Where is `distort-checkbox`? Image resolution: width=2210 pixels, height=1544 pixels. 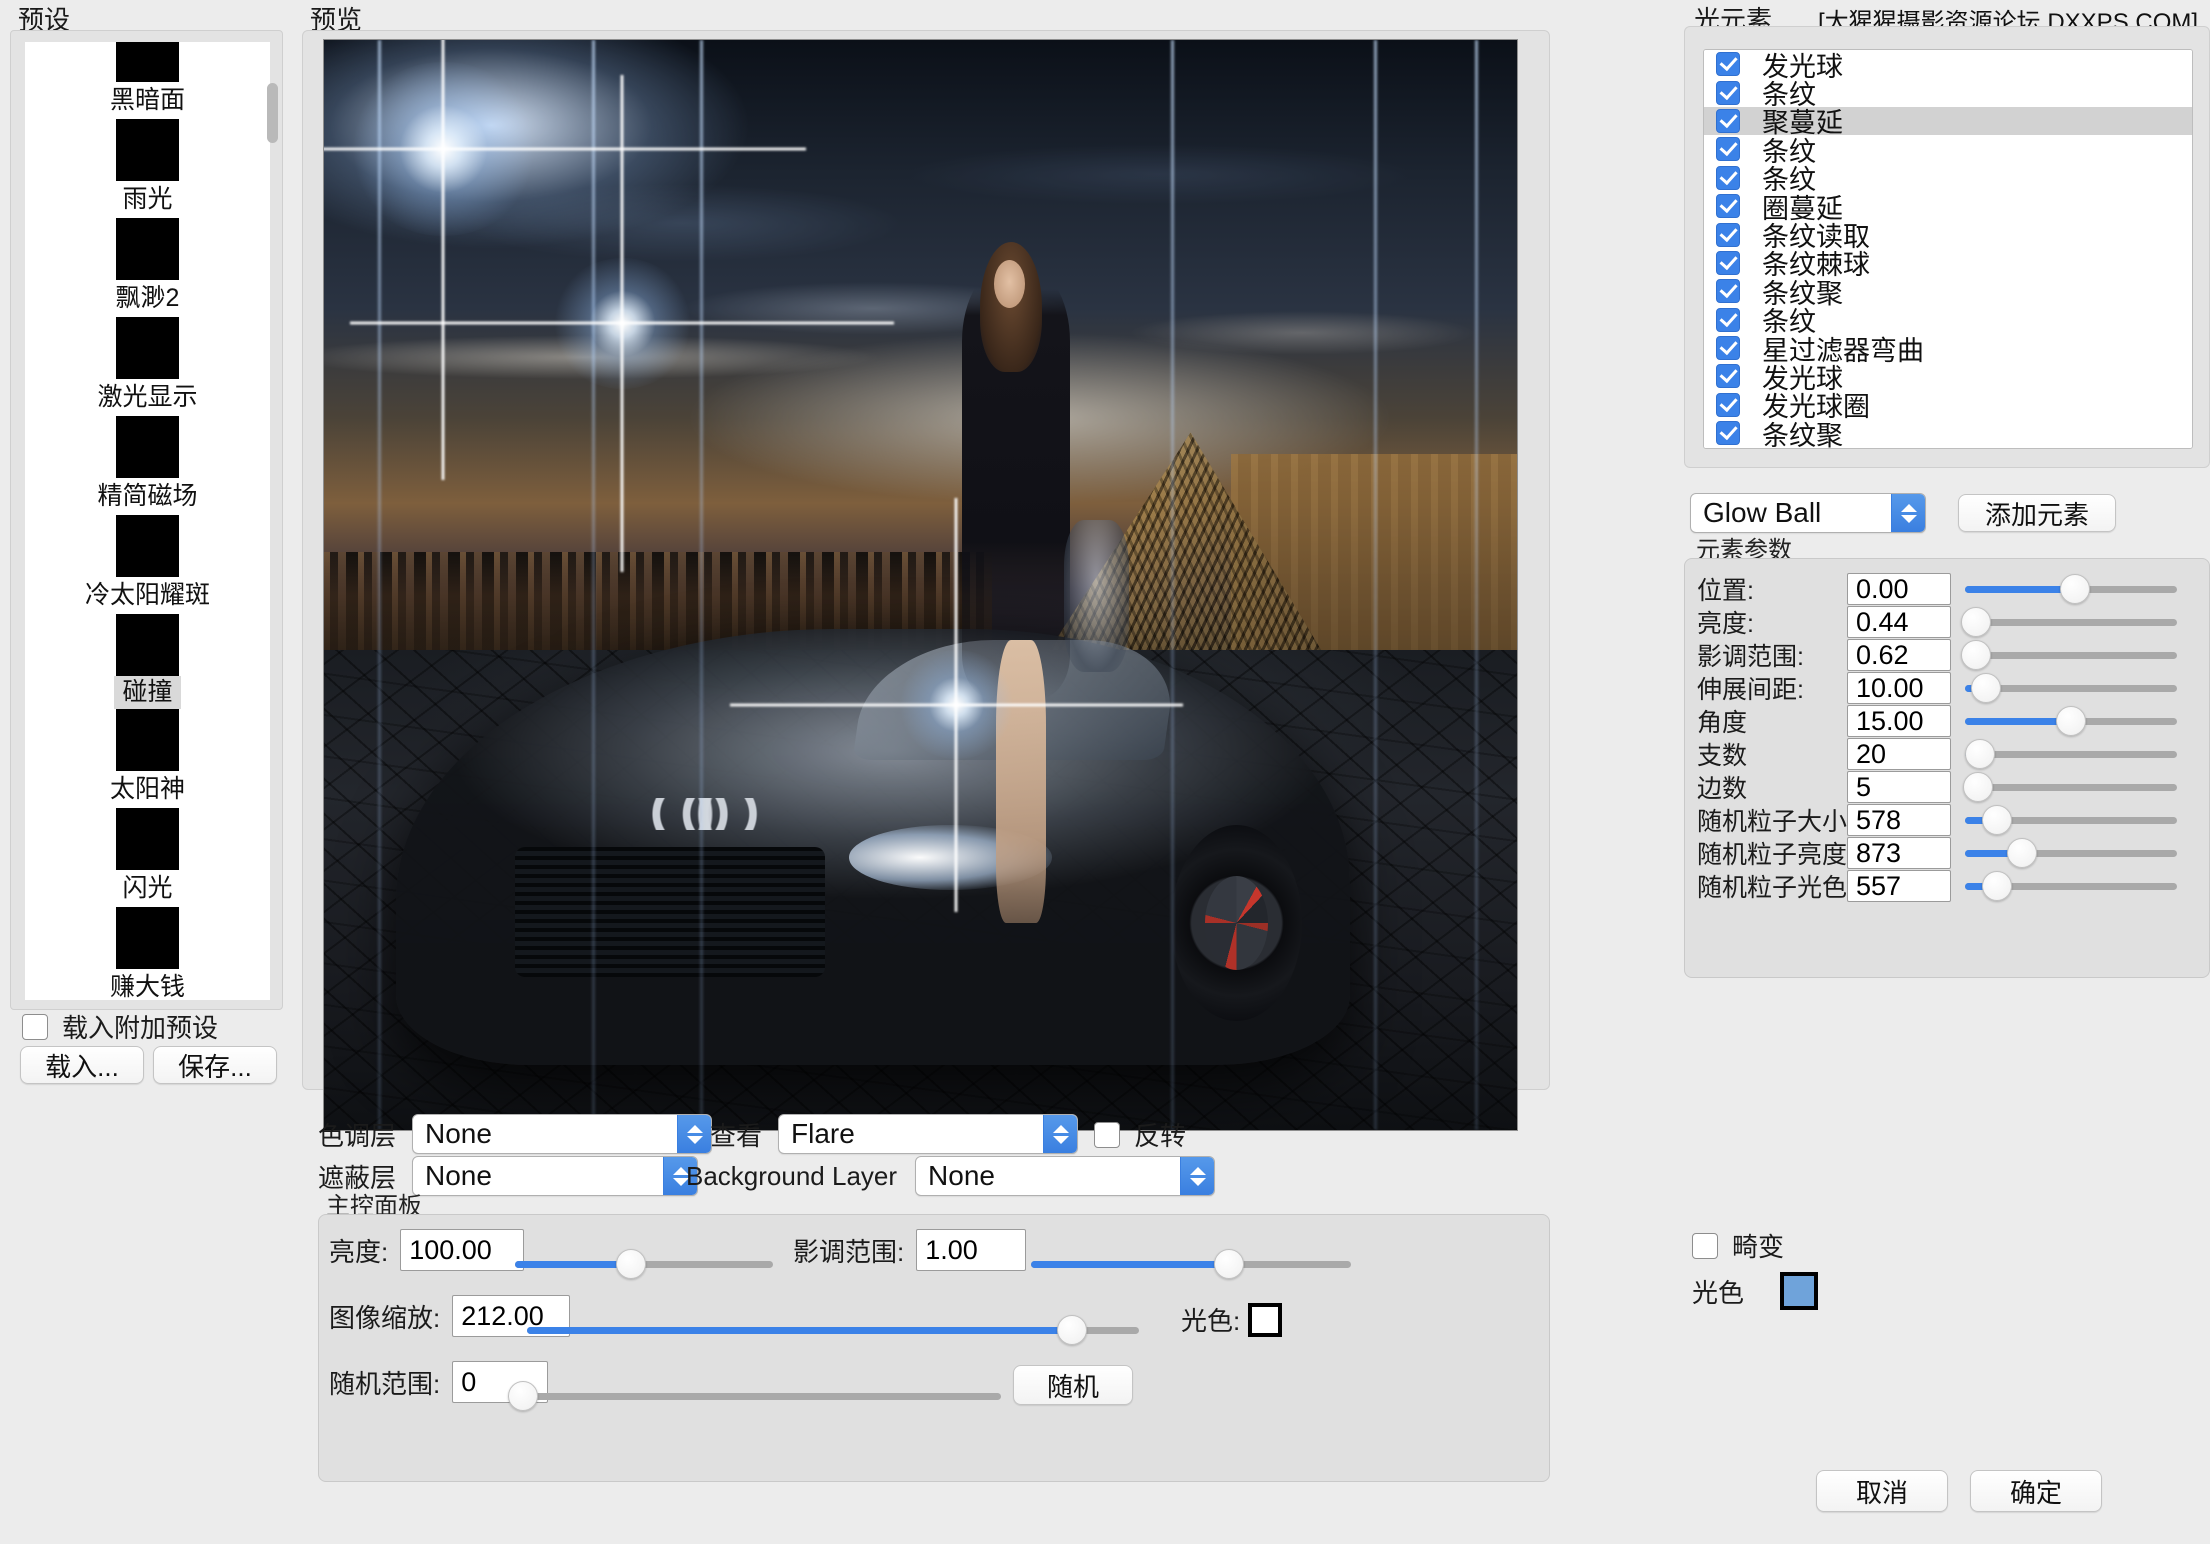
distort-checkbox is located at coordinates (1705, 1245).